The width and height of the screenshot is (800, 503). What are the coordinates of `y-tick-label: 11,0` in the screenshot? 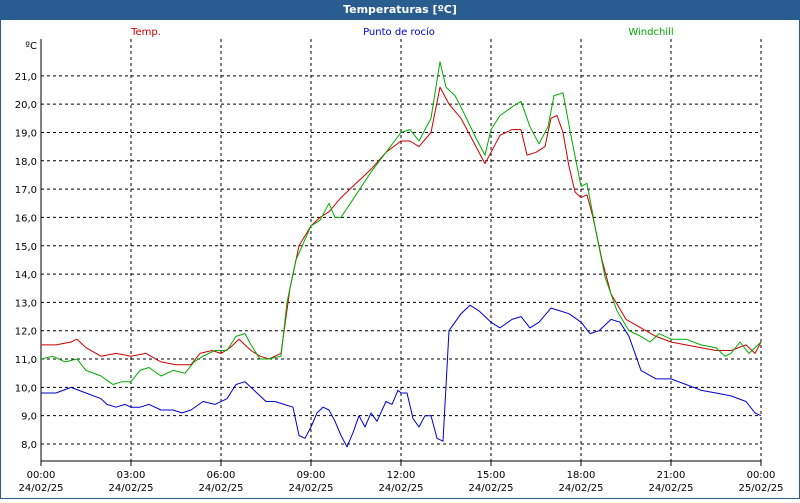 It's located at (26, 360).